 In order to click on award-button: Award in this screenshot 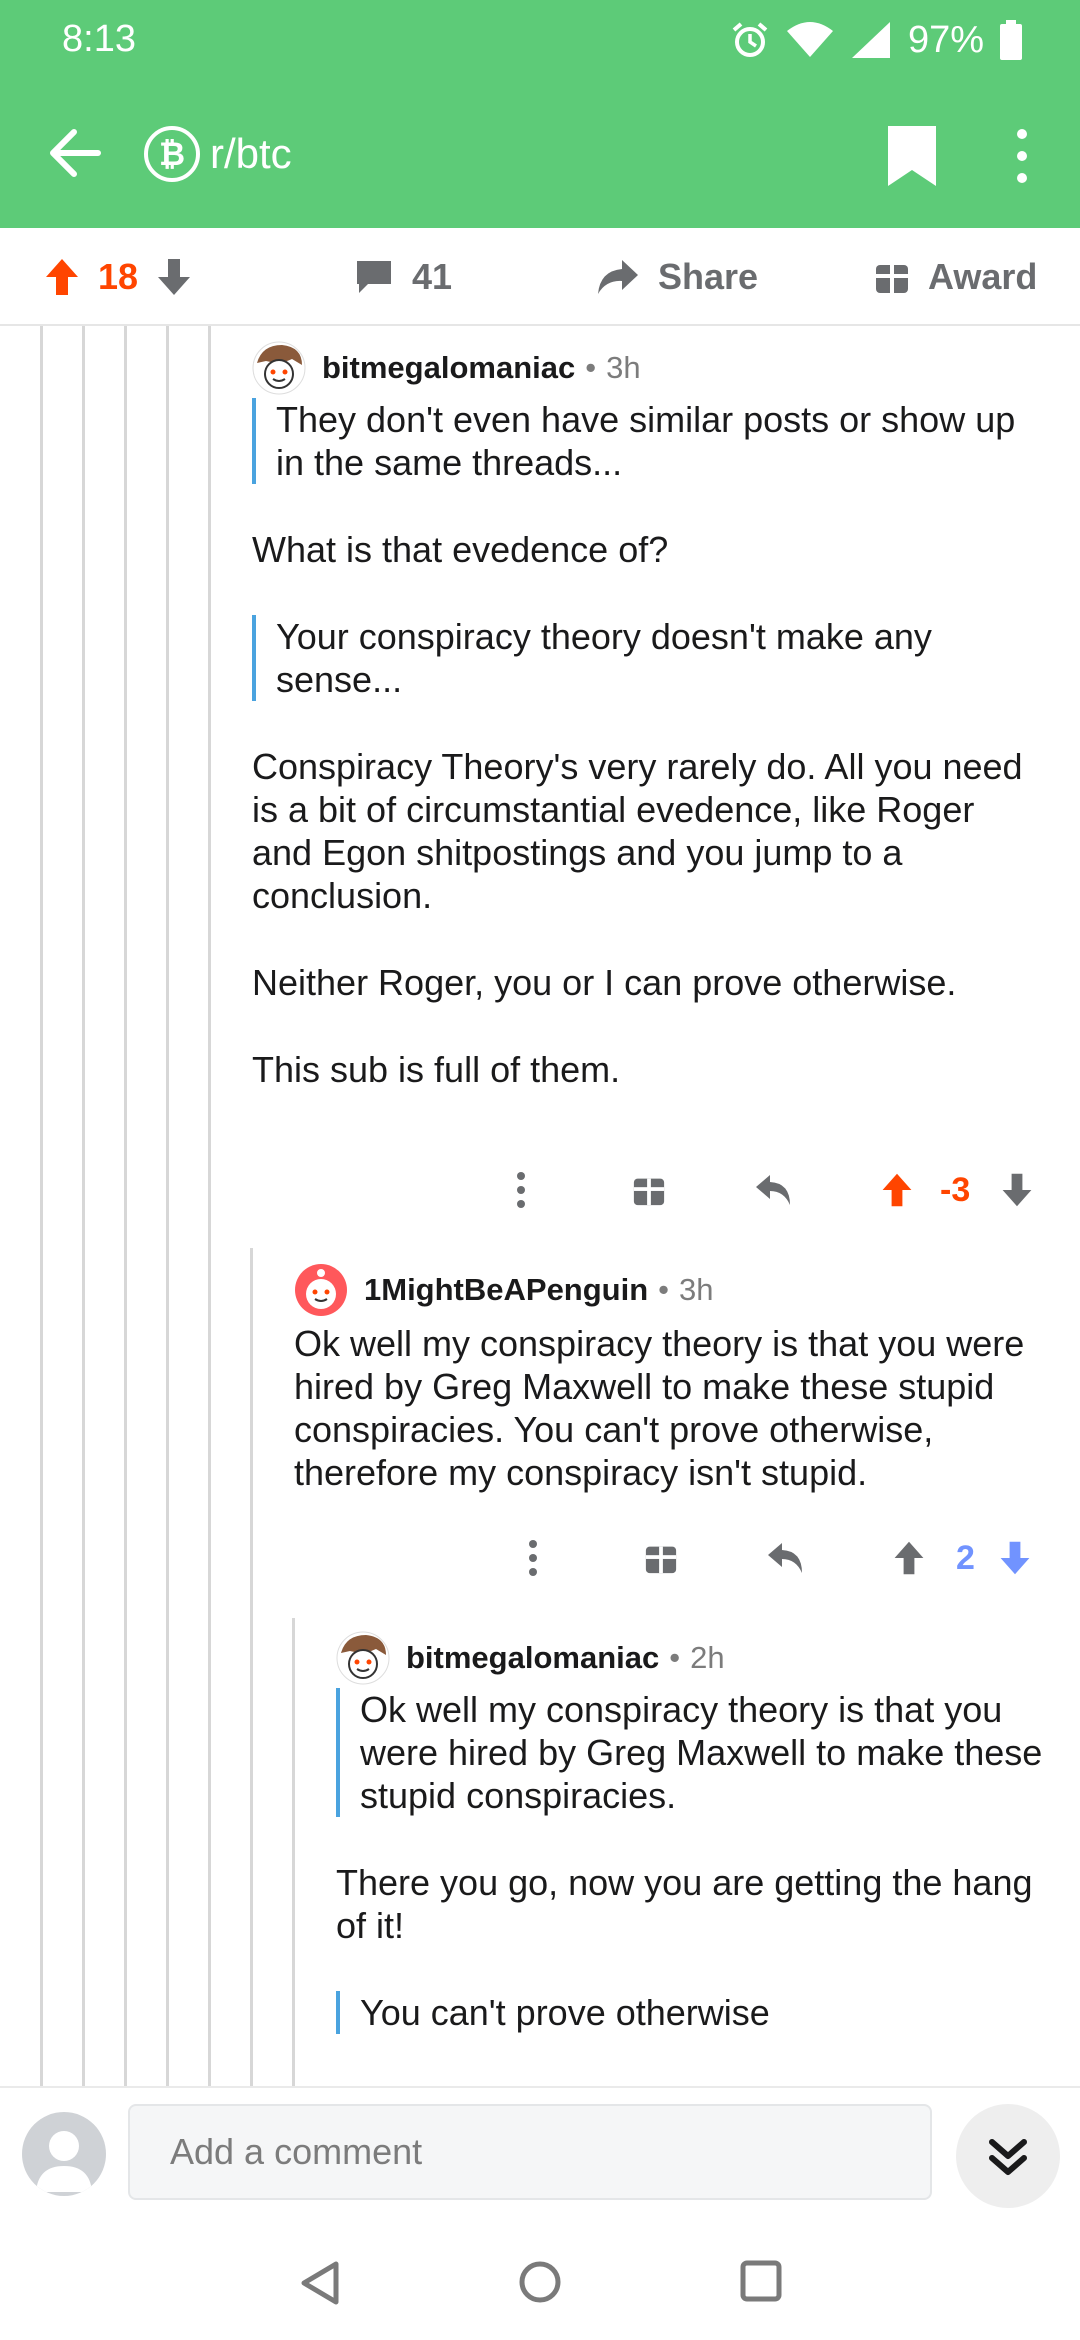, I will do `click(955, 277)`.